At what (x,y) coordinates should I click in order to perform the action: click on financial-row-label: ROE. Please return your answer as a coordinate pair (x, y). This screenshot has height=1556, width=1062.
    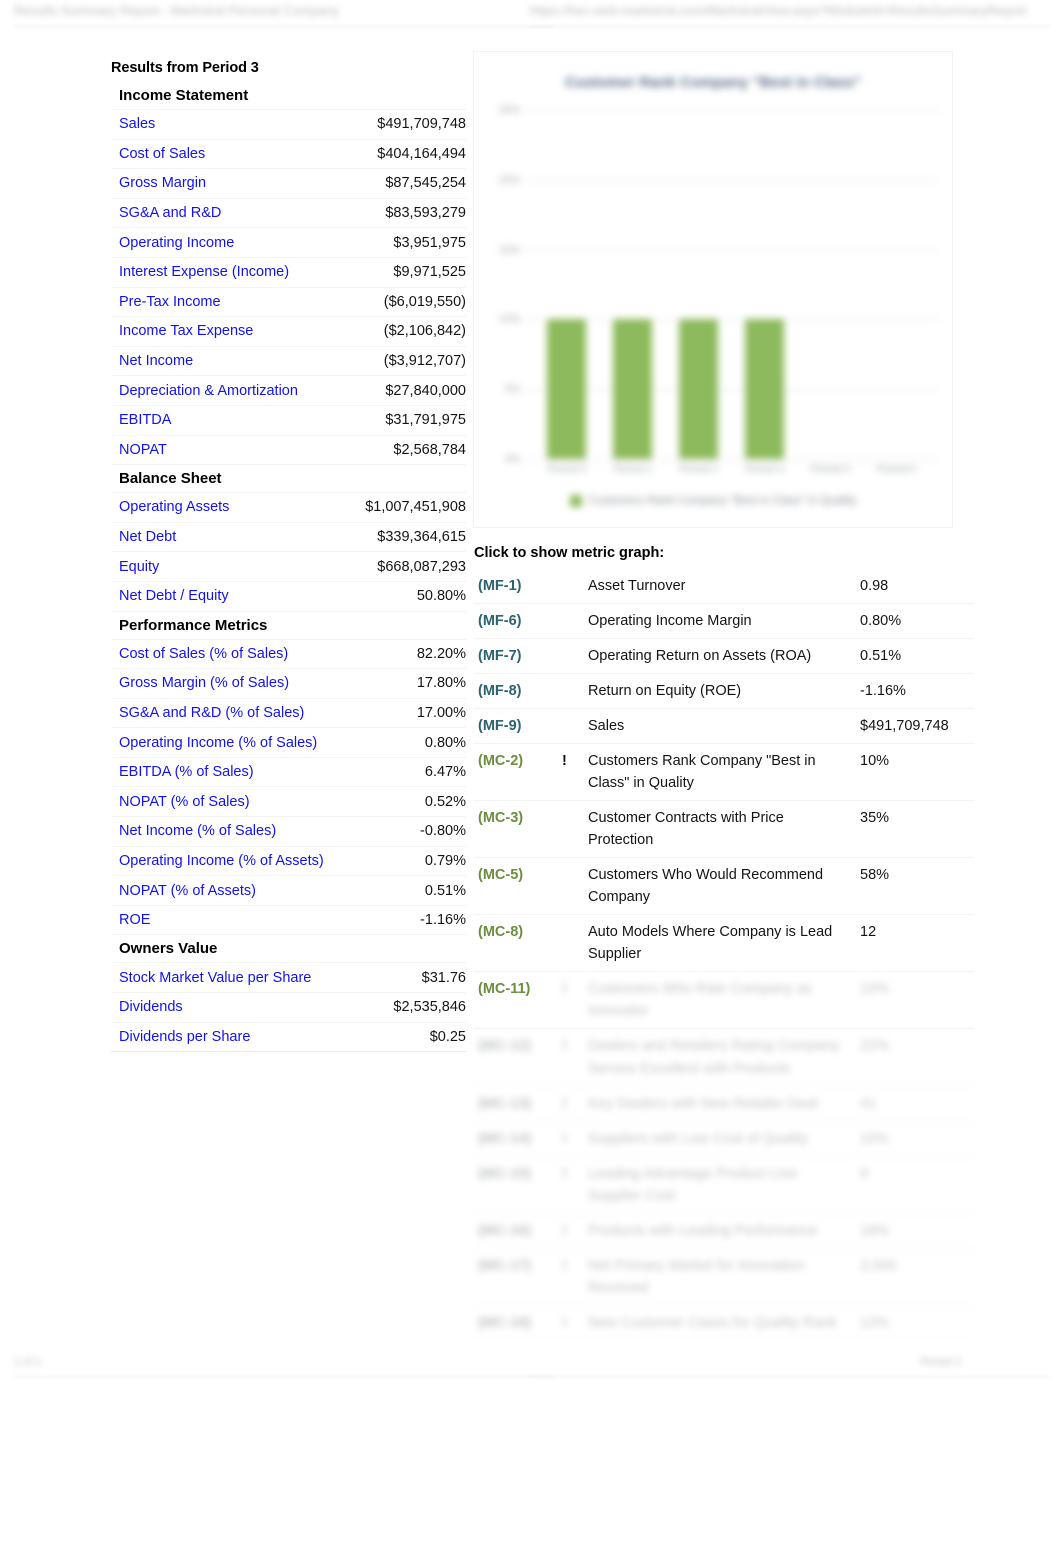
    Looking at the image, I should click on (134, 920).